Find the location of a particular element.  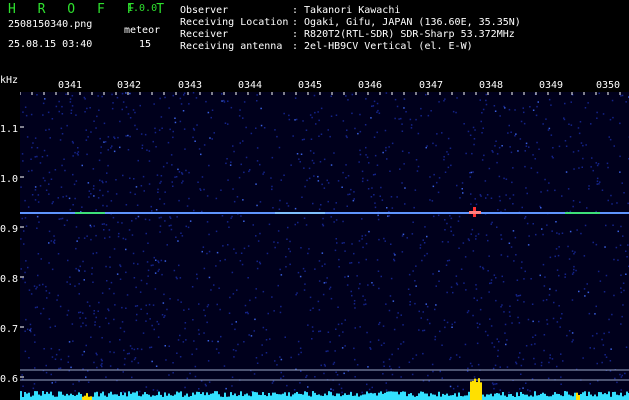

x-tick-label: 0347 is located at coordinates (431, 85).